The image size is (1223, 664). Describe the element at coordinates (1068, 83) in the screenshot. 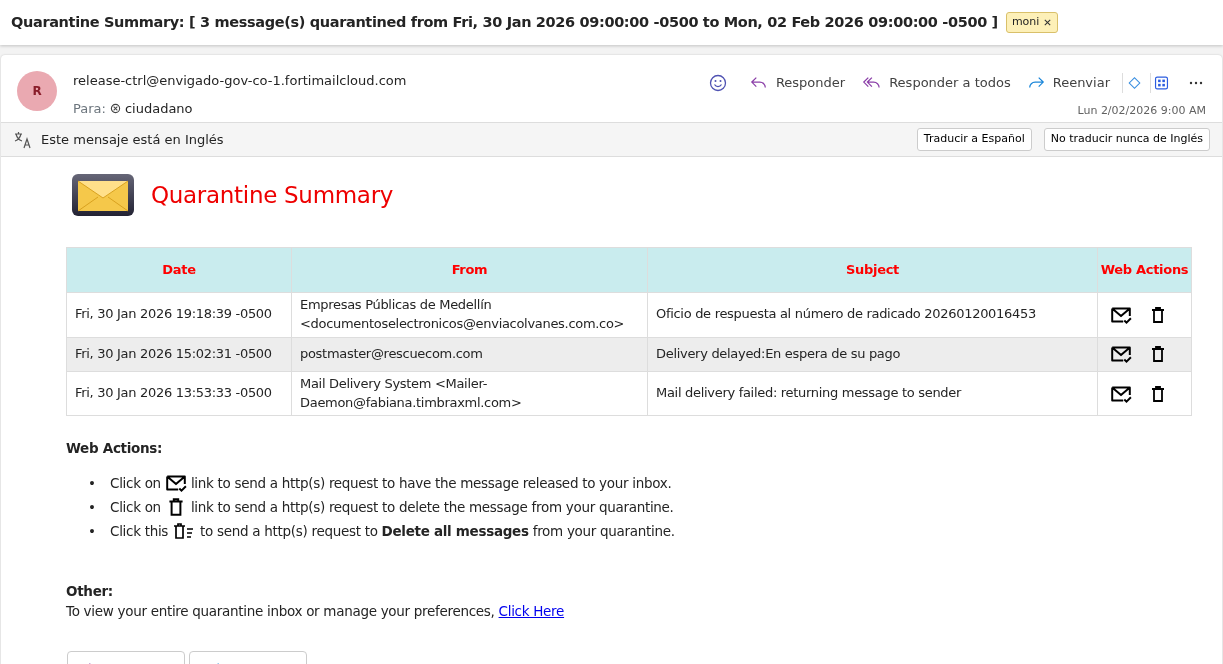

I see `forward-button: Reenviar` at that location.